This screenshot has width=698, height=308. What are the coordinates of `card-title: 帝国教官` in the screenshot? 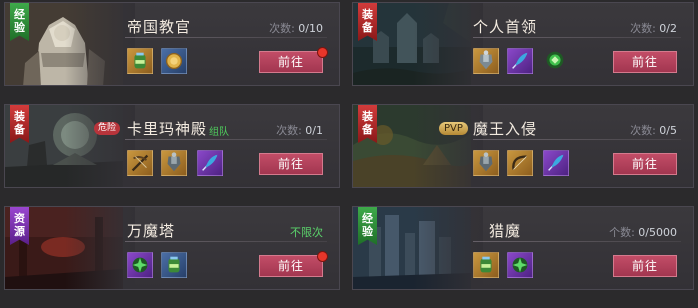 It's located at (159, 27).